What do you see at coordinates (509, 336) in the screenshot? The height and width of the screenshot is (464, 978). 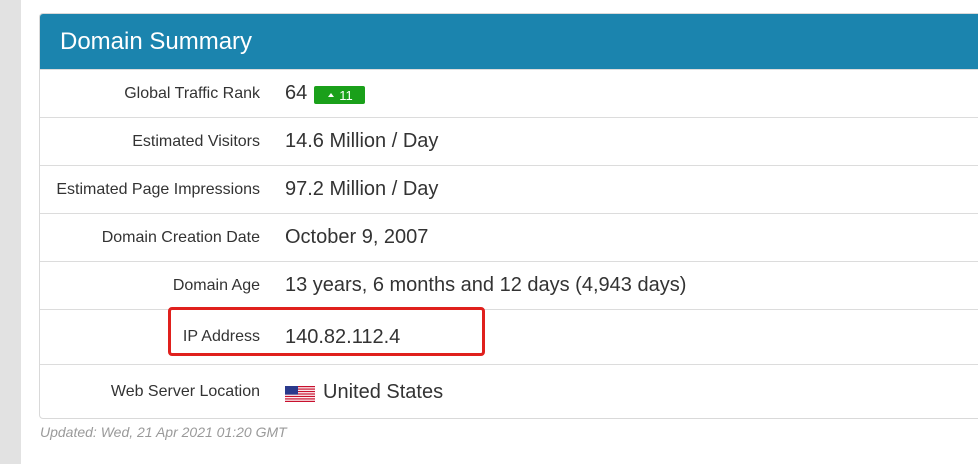 I see `row-ip-address: IP Address 140.82.112.4` at bounding box center [509, 336].